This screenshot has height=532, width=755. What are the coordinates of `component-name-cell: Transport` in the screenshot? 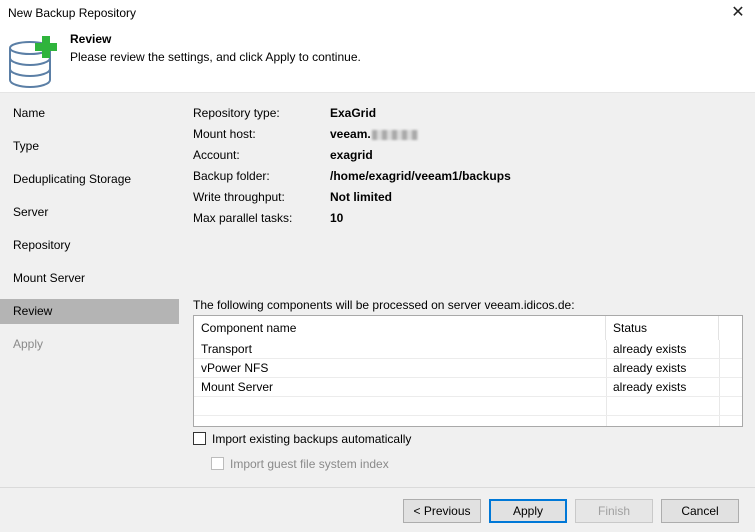 It's located at (226, 349).